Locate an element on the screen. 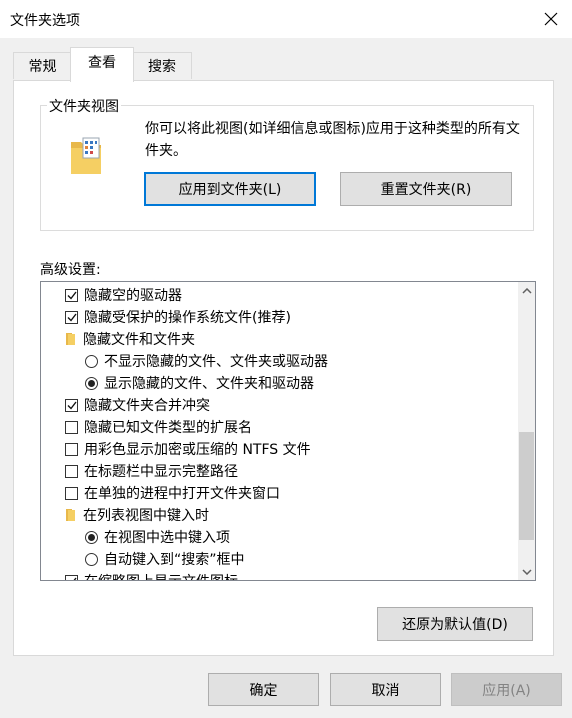  tree-item-label: 隐藏已知文件类型的扩展名 is located at coordinates (168, 428).